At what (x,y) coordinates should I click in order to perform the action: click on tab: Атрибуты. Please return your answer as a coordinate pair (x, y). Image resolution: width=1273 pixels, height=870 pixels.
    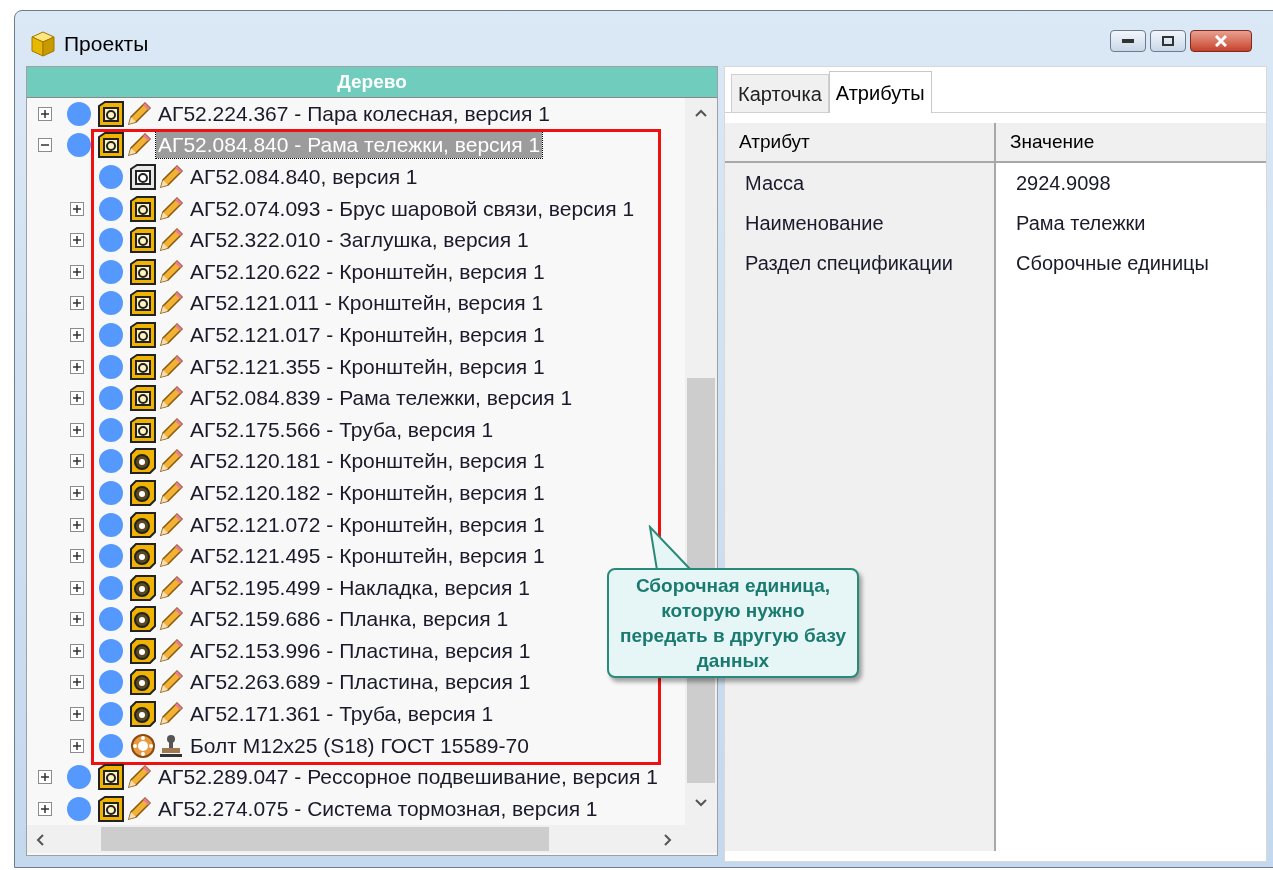
    Looking at the image, I should click on (880, 92).